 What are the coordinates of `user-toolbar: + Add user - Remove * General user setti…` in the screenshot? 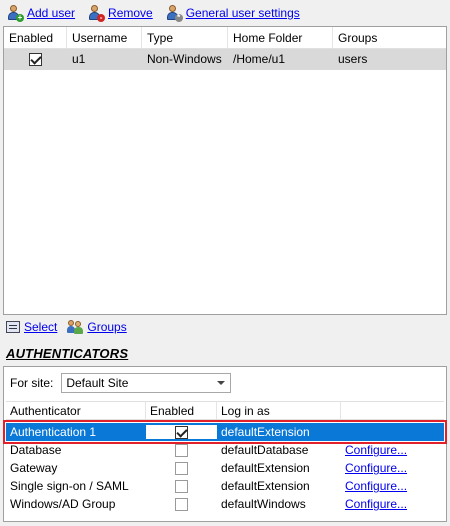 It's located at (225, 13).